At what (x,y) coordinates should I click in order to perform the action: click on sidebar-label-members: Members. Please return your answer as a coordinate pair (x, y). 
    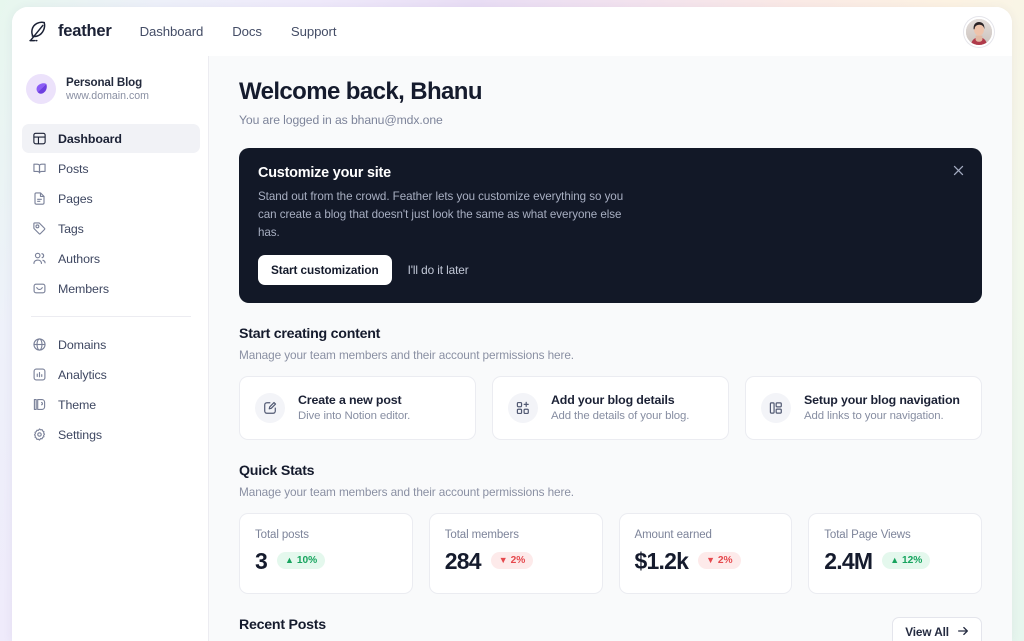
    Looking at the image, I should click on (83, 288).